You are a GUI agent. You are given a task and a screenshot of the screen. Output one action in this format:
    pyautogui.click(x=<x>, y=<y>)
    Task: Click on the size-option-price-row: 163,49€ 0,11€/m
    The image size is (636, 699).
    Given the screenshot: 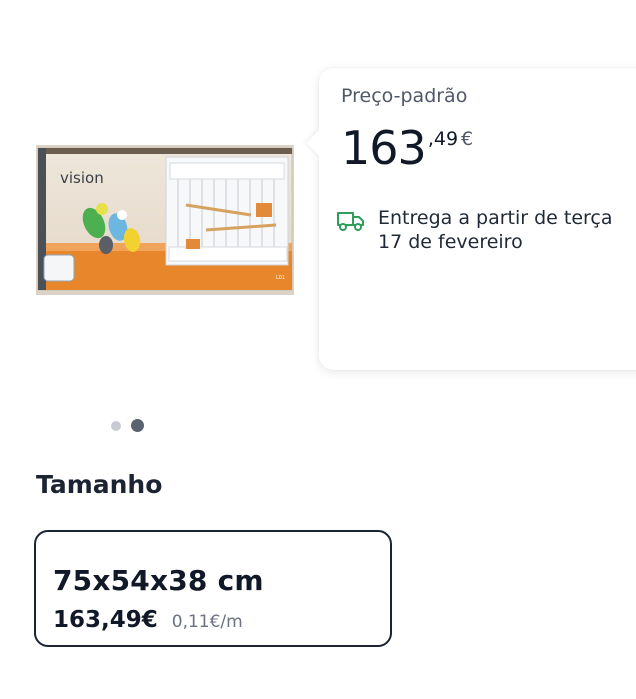 What is the action you would take?
    pyautogui.click(x=148, y=620)
    